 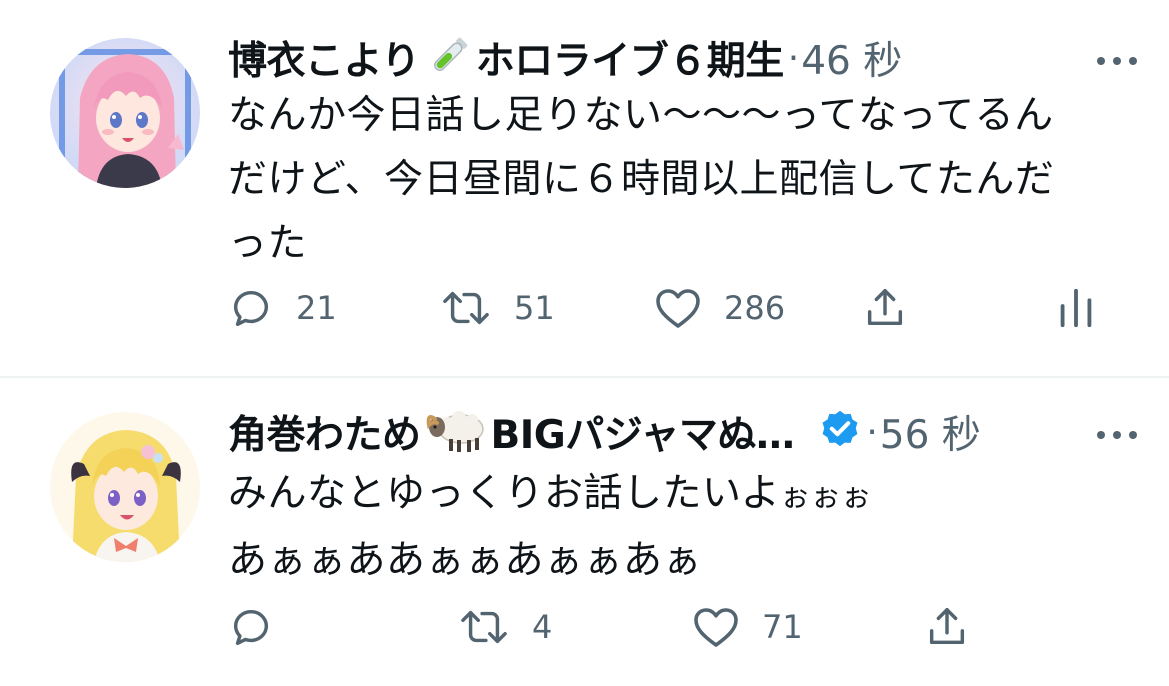 I want to click on tweet-actions: 21 51 286, so click(x=683, y=308).